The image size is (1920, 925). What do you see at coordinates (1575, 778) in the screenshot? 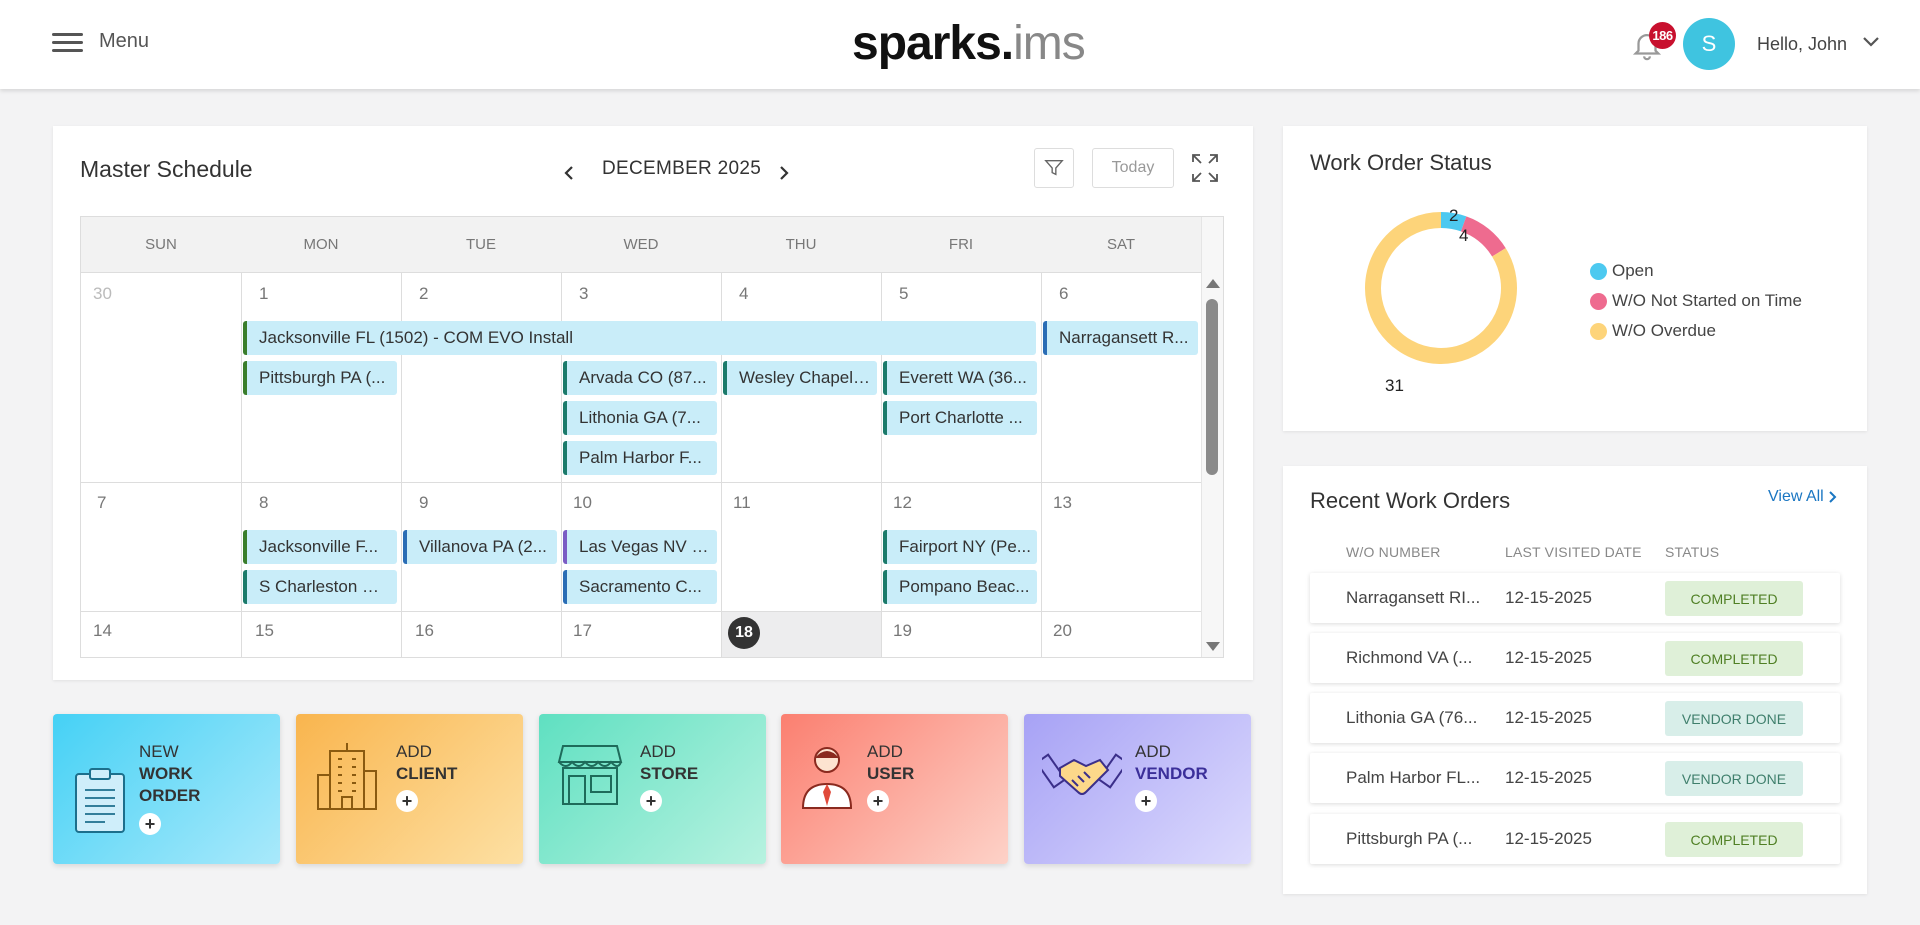
I see `table-row: Palm Harbor FL... 12-15-2025 VENDOR DONE` at bounding box center [1575, 778].